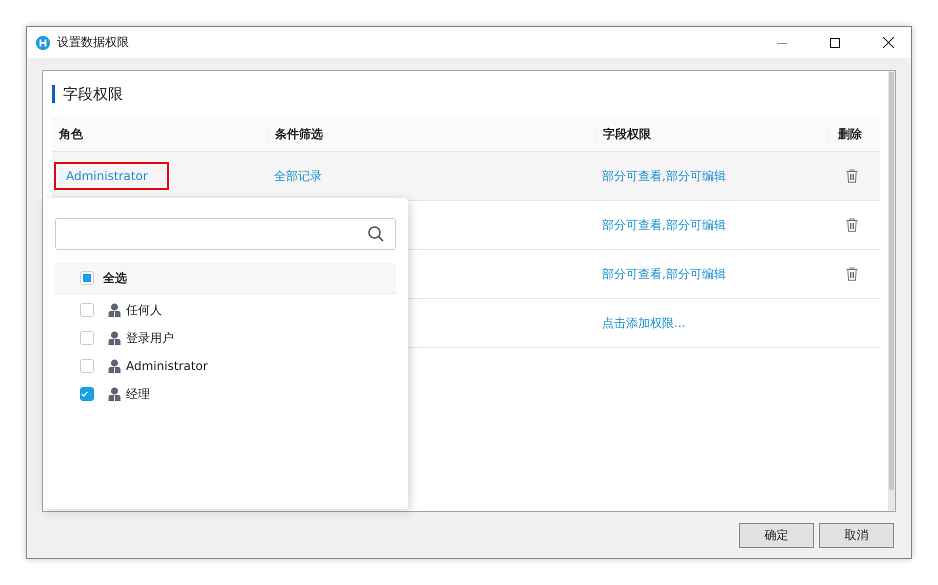 Image resolution: width=938 pixels, height=585 pixels. I want to click on search-icon, so click(376, 234).